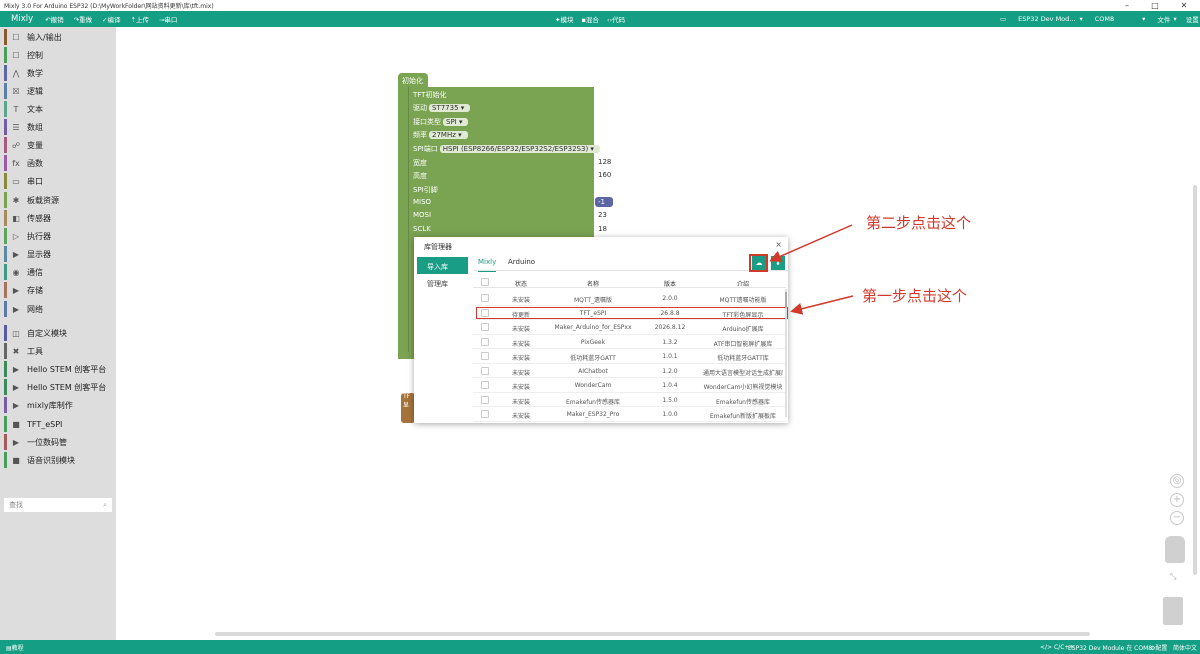 The height and width of the screenshot is (654, 1200). What do you see at coordinates (58, 309) in the screenshot?
I see `sidebar-item: ▶ 网络` at bounding box center [58, 309].